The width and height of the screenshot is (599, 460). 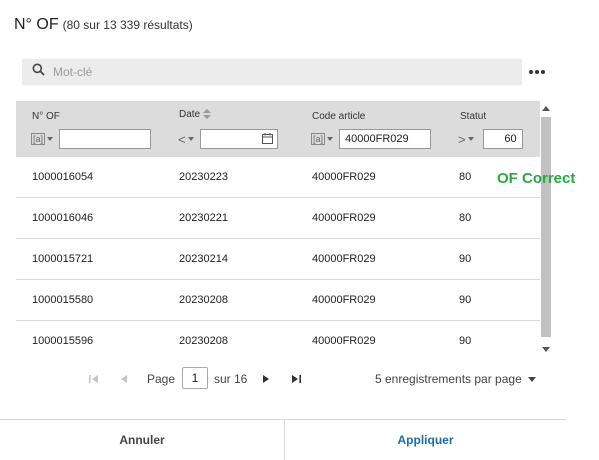 What do you see at coordinates (142, 440) in the screenshot?
I see `cancel-button: Annuler` at bounding box center [142, 440].